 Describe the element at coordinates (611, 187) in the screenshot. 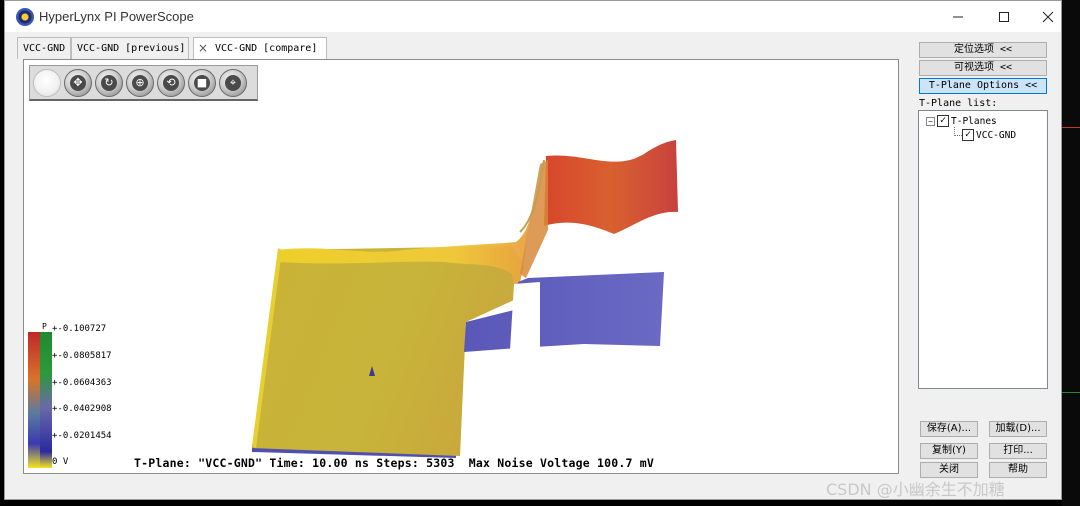

I see `noise-peak-surface` at that location.